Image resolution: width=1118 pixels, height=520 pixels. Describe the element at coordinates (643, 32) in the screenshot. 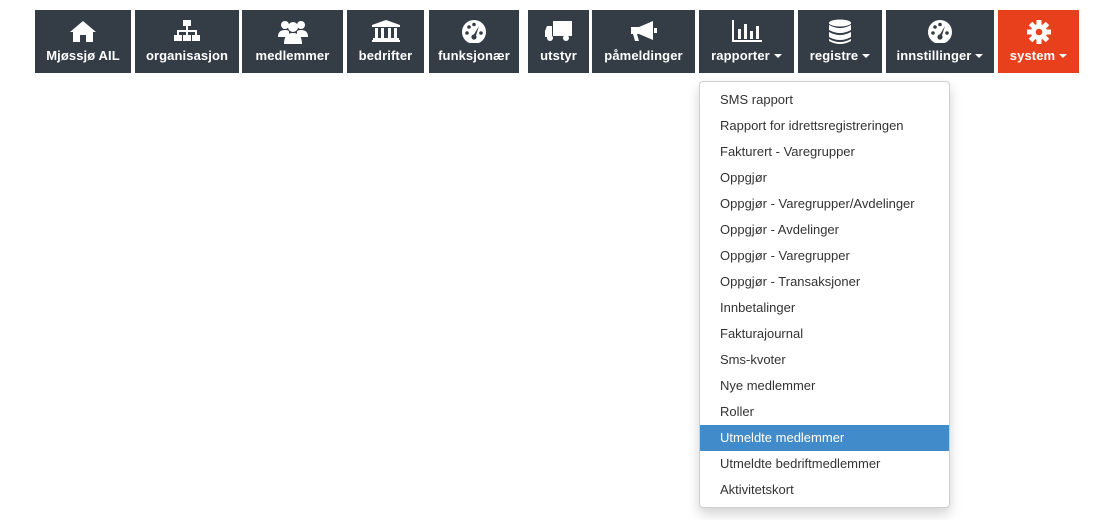

I see `megaphone-icon` at that location.